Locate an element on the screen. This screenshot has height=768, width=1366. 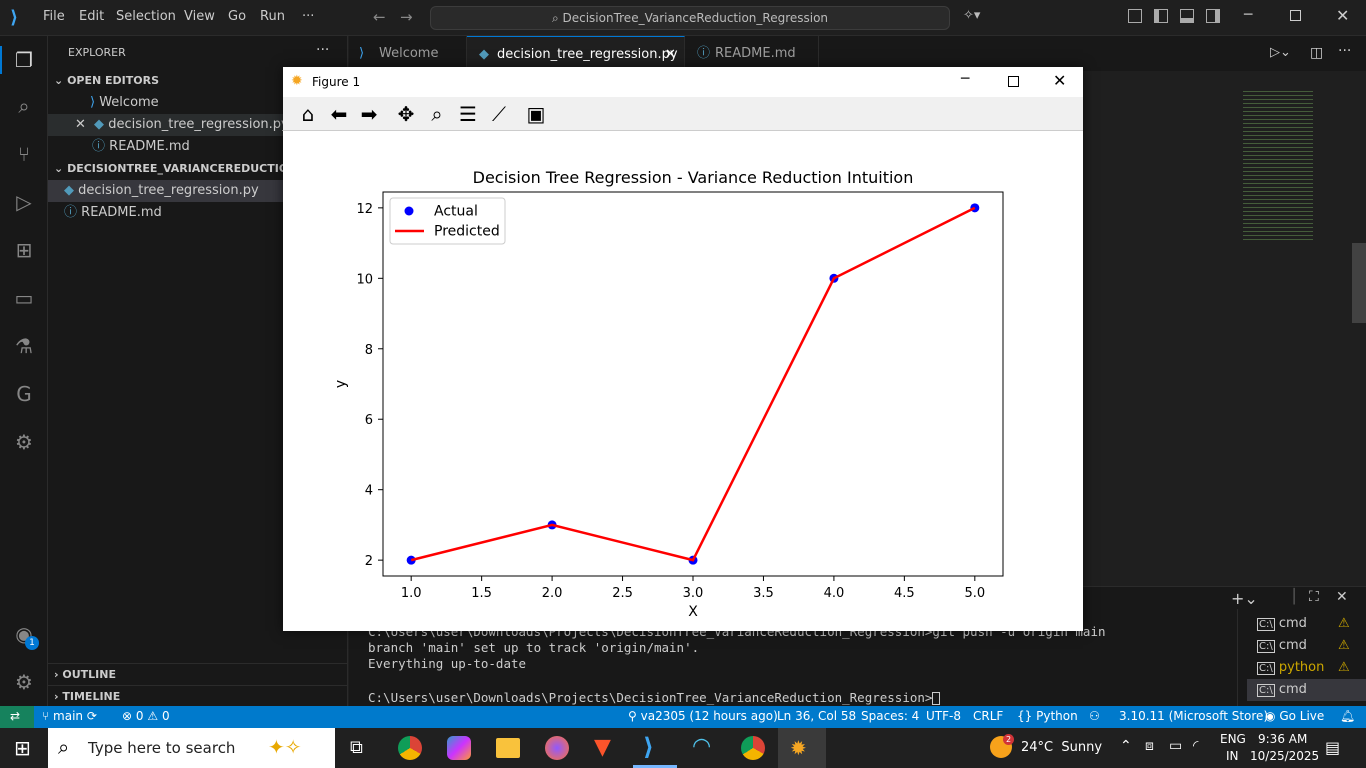
cursor-position: Ln 36, Col 58 is located at coordinates (816, 716).